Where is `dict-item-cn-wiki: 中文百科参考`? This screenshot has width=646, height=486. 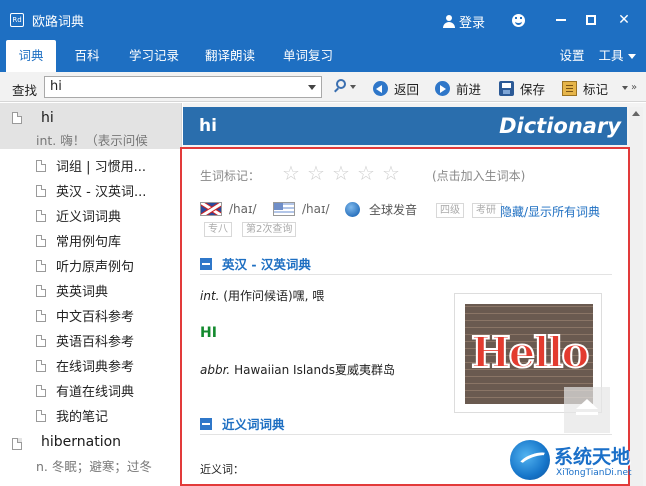 dict-item-cn-wiki: 中文百科参考 is located at coordinates (85, 315).